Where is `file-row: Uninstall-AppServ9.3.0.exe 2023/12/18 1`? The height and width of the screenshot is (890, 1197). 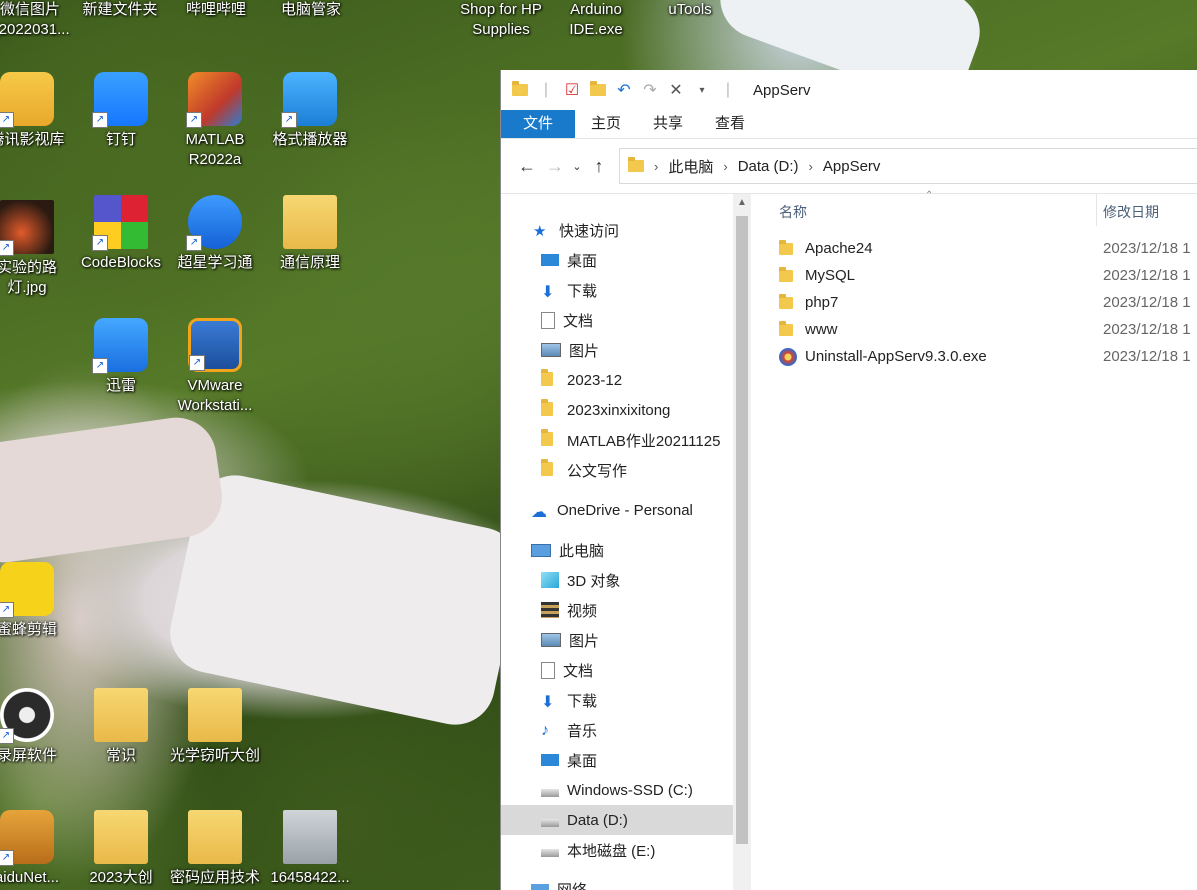
file-row: Uninstall-AppServ9.3.0.exe 2023/12/18 1 is located at coordinates (988, 356).